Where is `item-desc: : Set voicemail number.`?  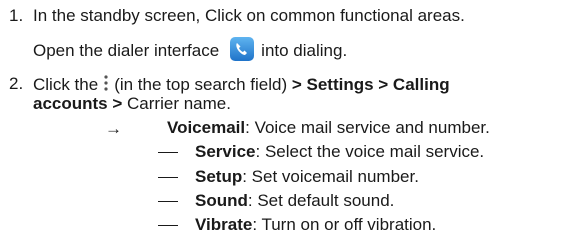 item-desc: : Set voicemail number. is located at coordinates (330, 176).